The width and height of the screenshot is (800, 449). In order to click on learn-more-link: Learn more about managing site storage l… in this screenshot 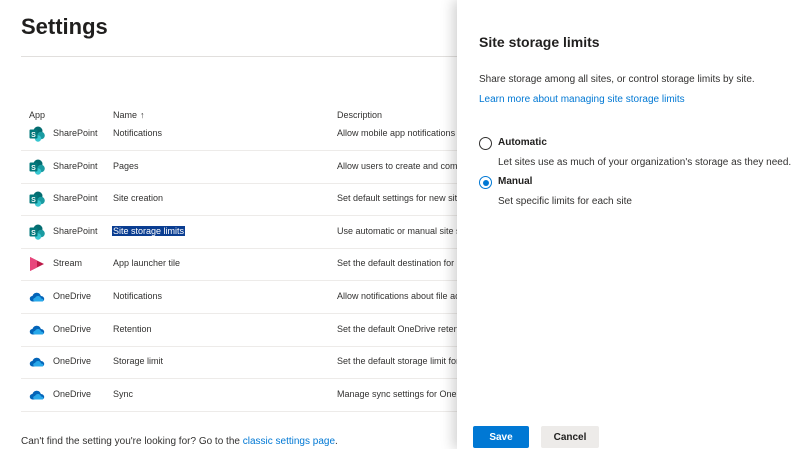, I will do `click(582, 99)`.